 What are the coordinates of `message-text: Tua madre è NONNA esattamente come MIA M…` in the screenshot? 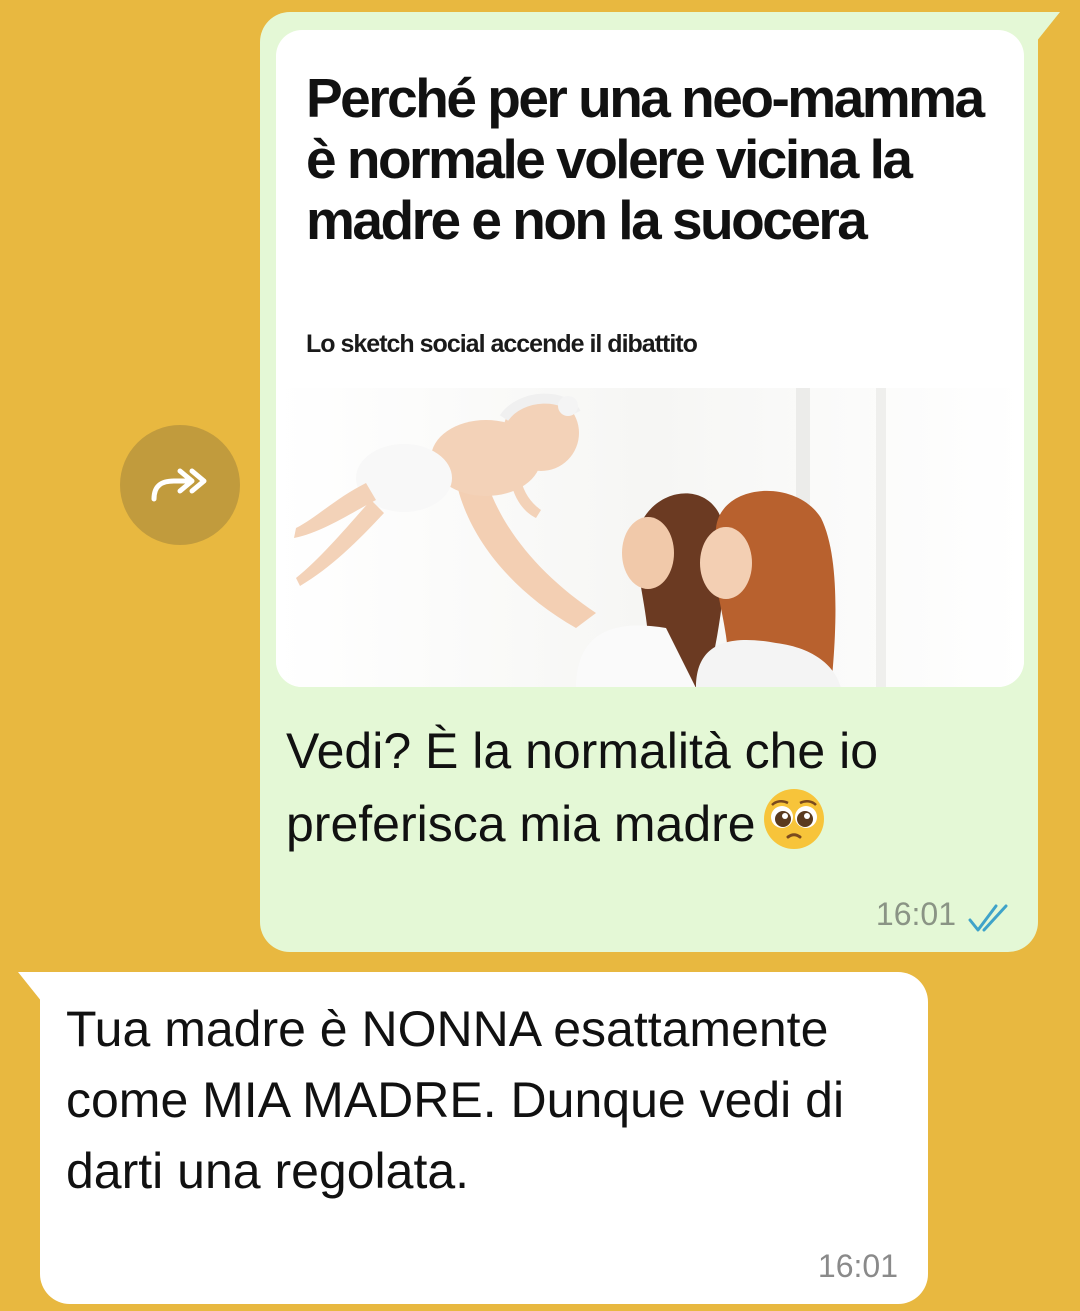 It's located at (455, 1100).